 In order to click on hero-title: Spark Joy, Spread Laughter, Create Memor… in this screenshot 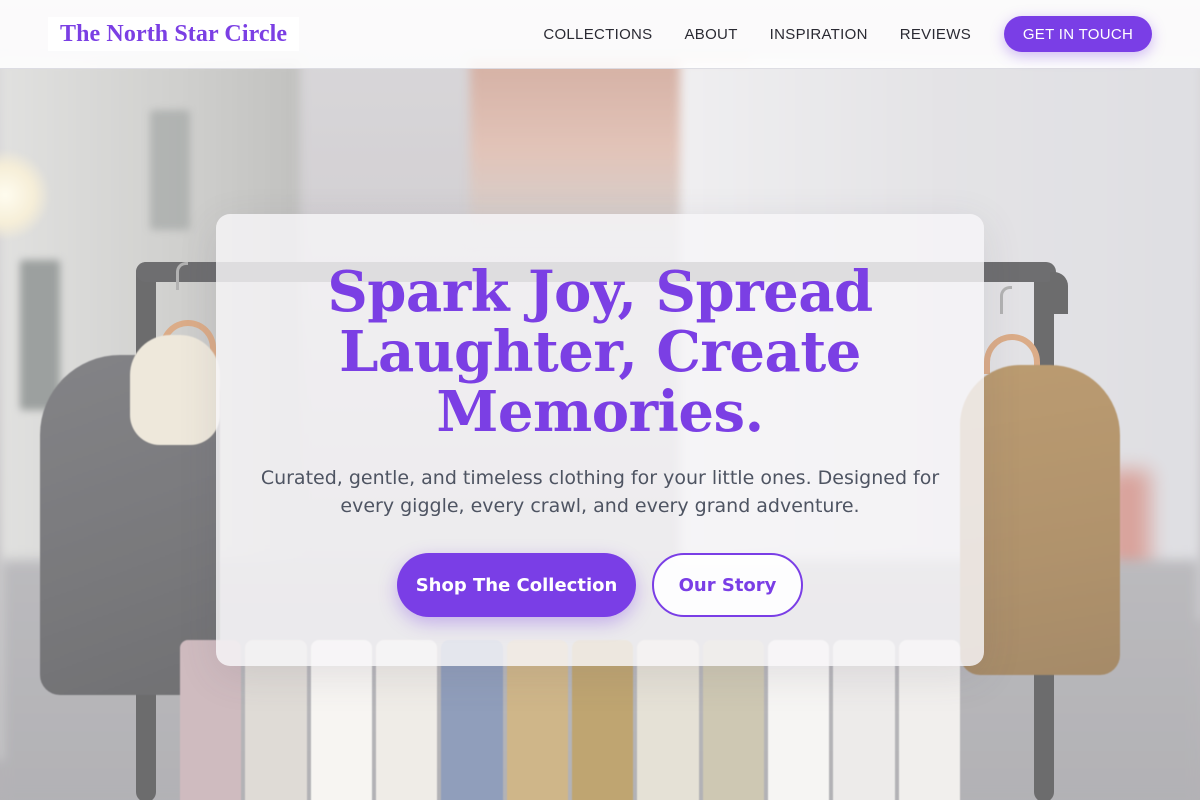, I will do `click(600, 352)`.